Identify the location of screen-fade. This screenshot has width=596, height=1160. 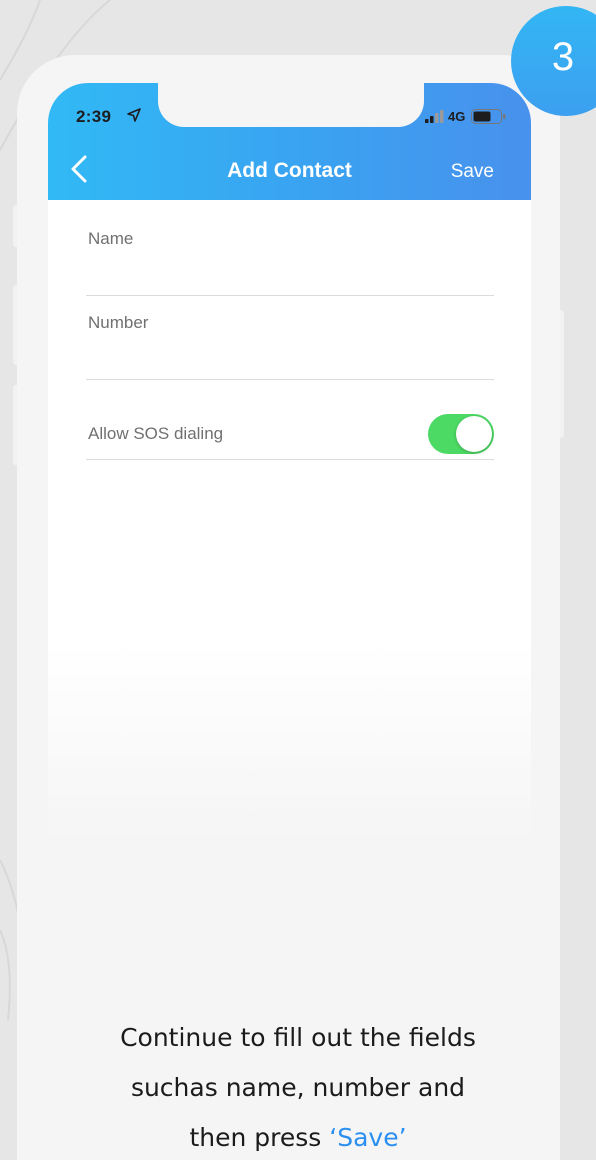
(289, 743).